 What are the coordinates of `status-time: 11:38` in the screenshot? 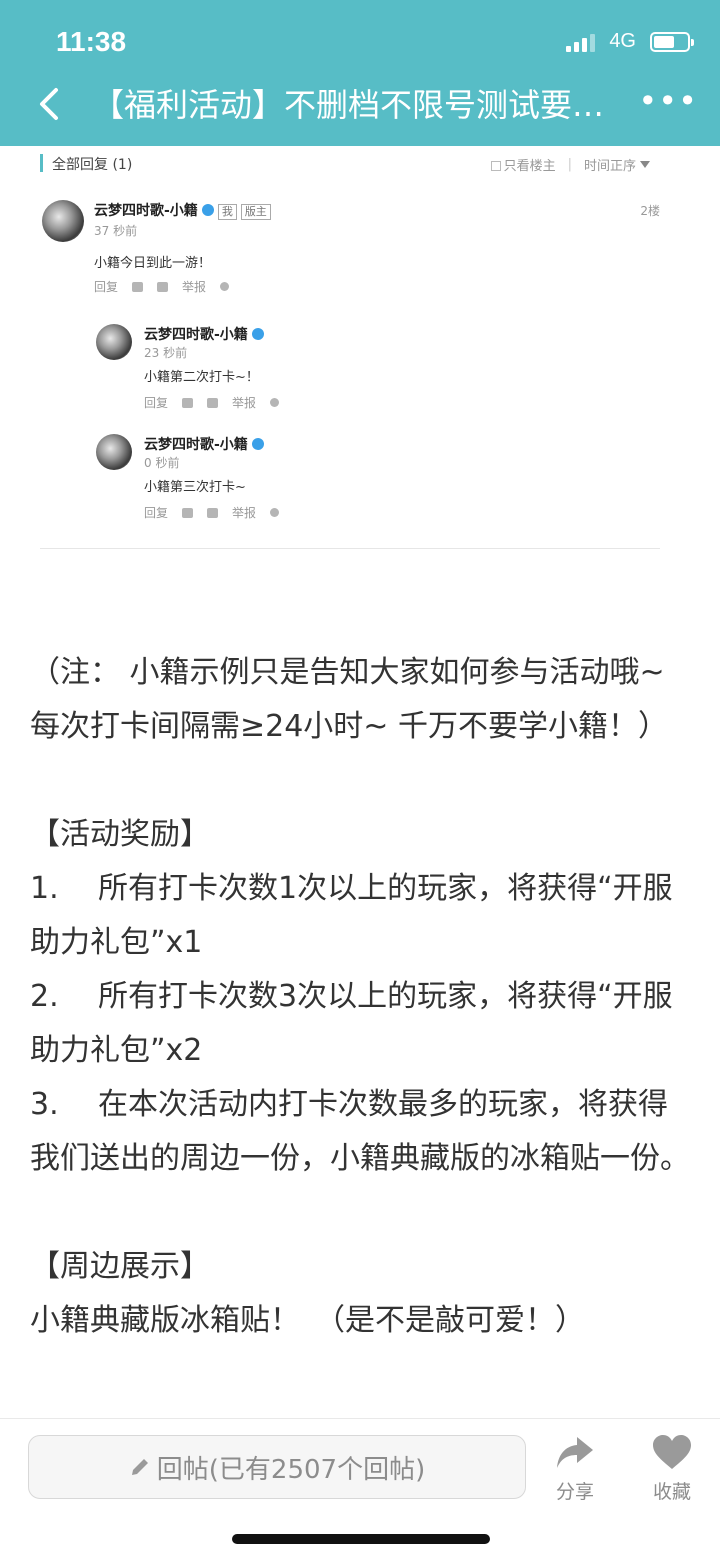 It's located at (91, 41).